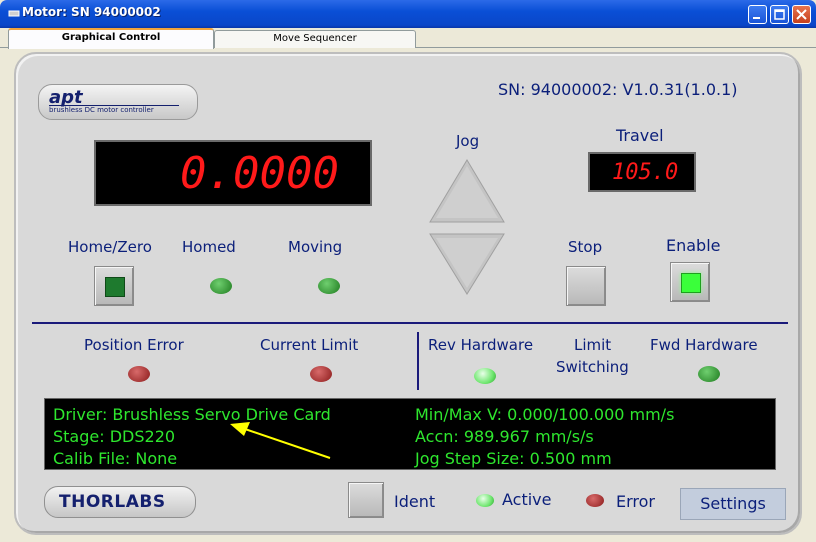 This screenshot has height=542, width=816. I want to click on thorlabs-logo-text: THORLABS, so click(112, 502).